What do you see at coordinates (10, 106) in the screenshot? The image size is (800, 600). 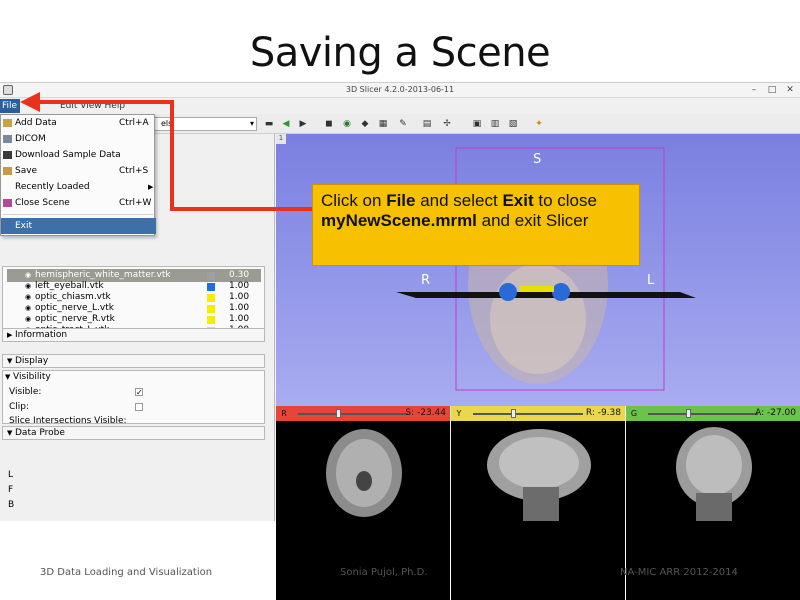 I see `menu-file: File` at bounding box center [10, 106].